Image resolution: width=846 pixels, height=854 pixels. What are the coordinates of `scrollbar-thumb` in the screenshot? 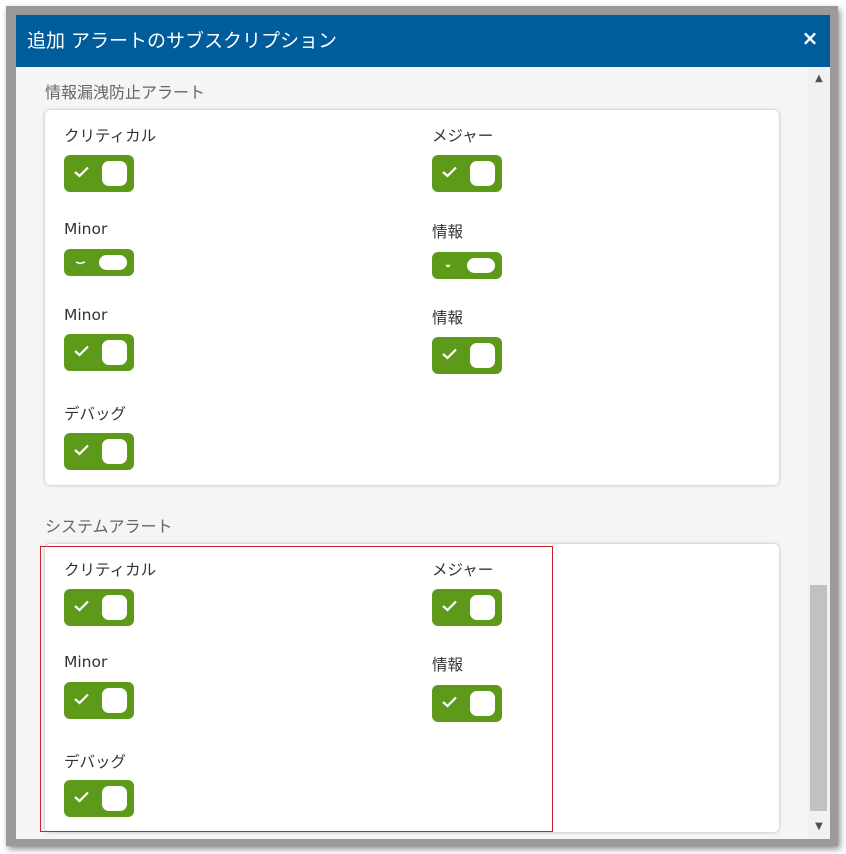 It's located at (818, 698).